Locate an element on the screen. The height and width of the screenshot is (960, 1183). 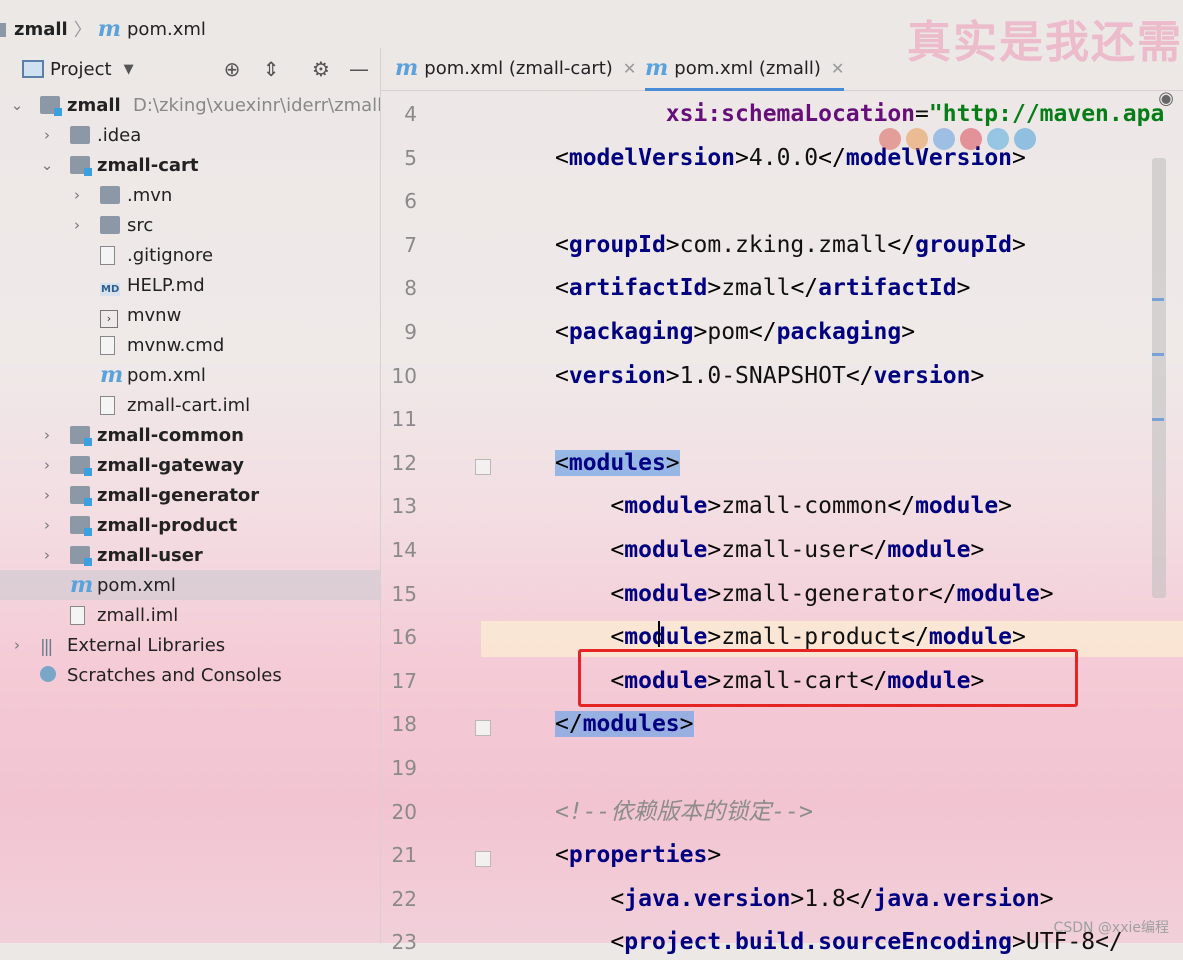
line-number: 11 is located at coordinates (404, 419).